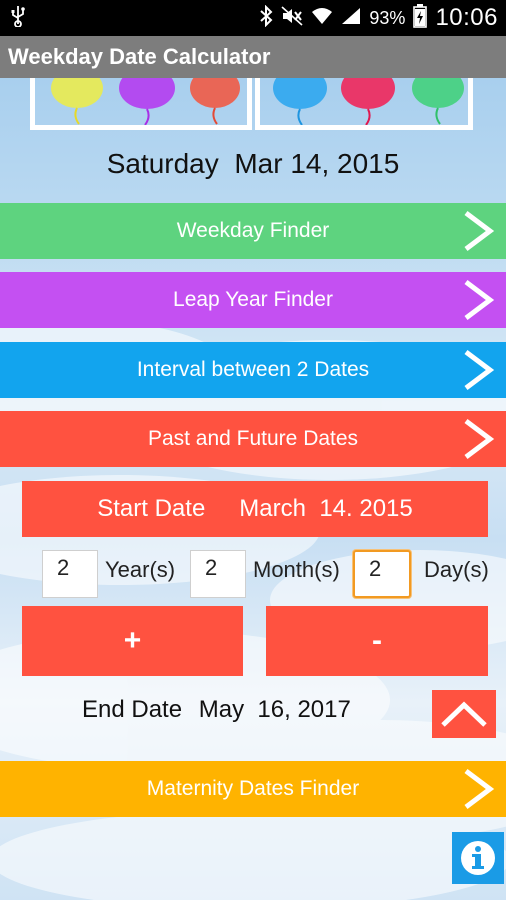 This screenshot has width=506, height=900. Describe the element at coordinates (18, 18) in the screenshot. I see `usb-icon` at that location.